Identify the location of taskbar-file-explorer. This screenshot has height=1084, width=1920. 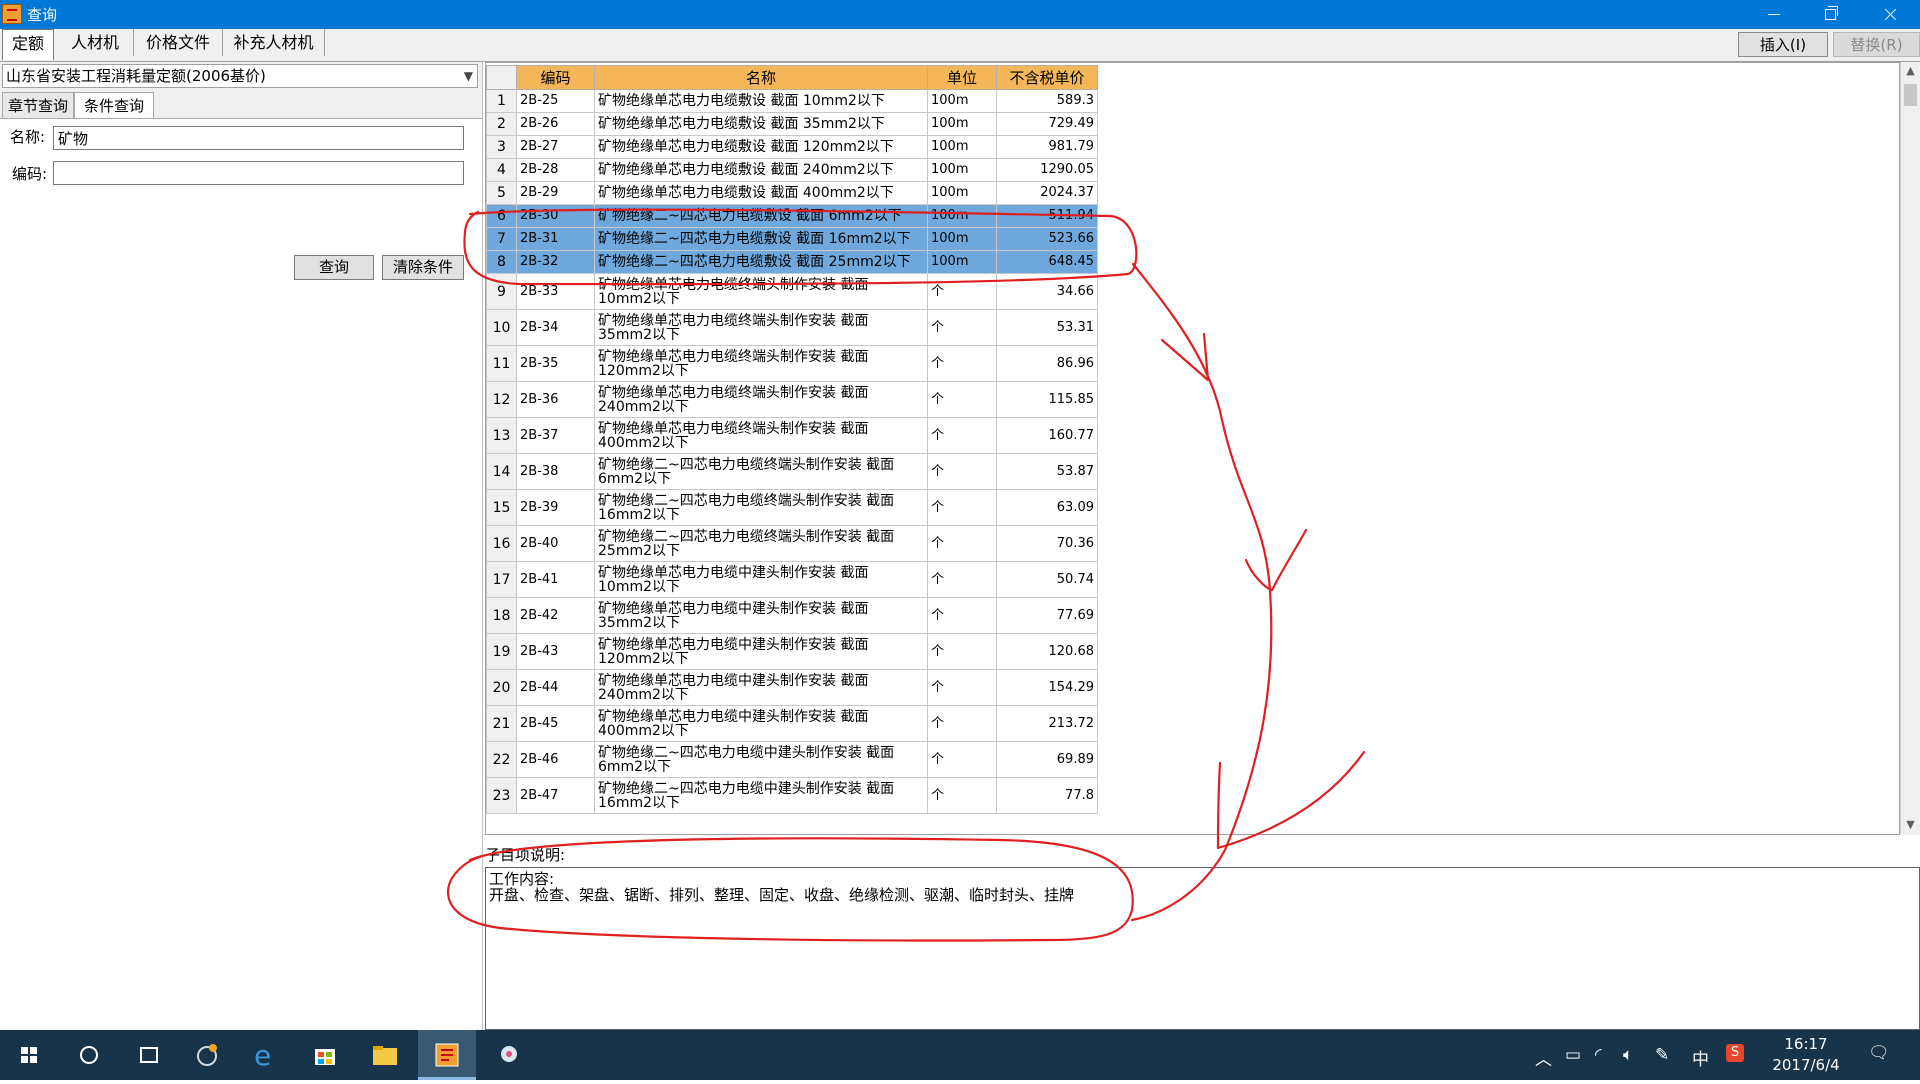
(385, 1055).